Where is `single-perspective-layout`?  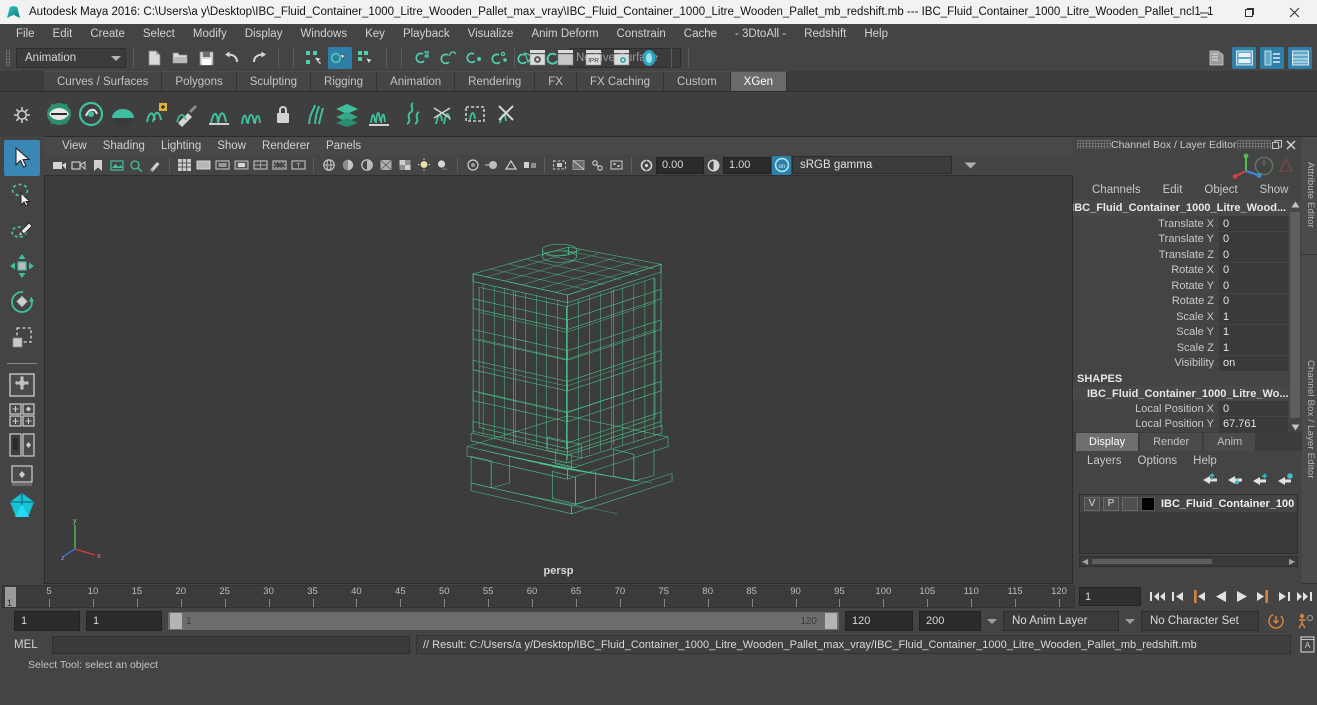
single-perspective-layout is located at coordinates (22, 385).